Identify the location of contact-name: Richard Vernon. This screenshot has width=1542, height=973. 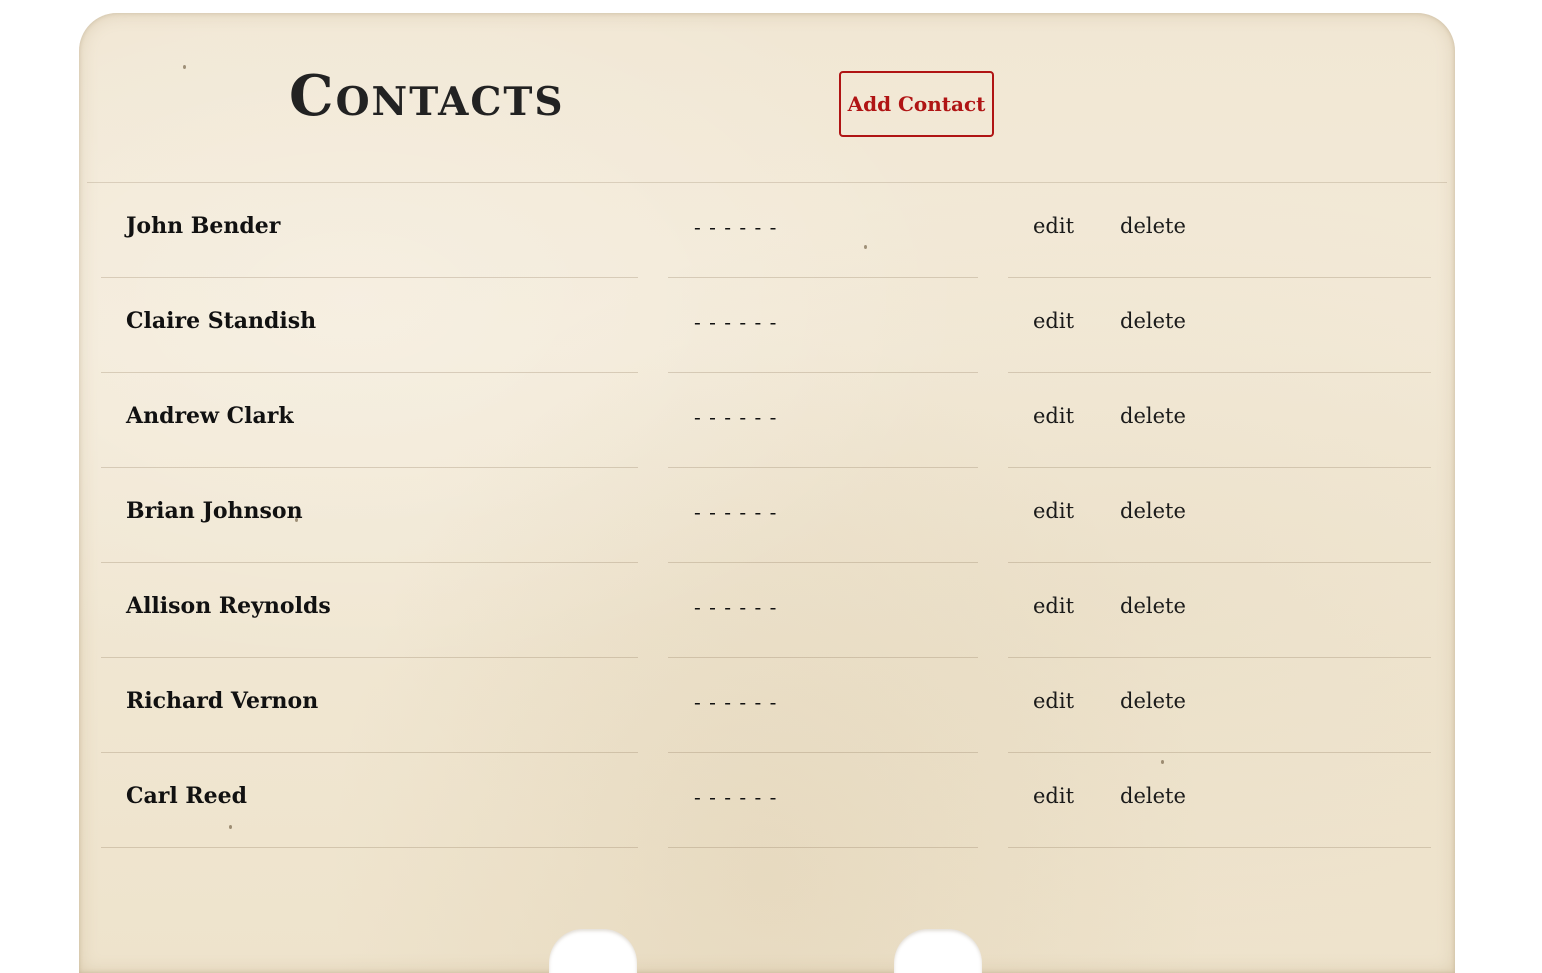
(222, 701).